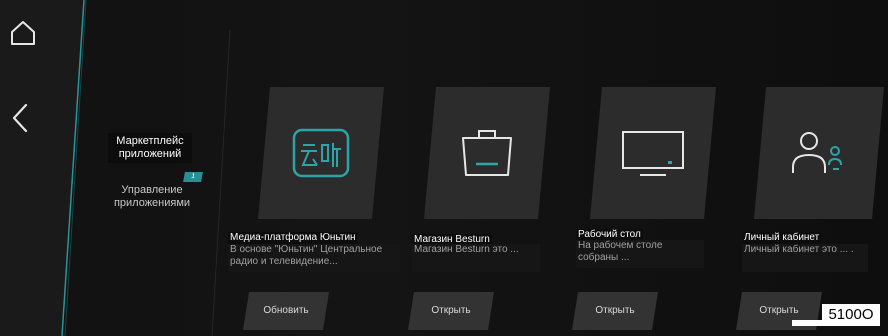 Image resolution: width=888 pixels, height=336 pixels. What do you see at coordinates (805, 258) in the screenshot?
I see `app-description: Личный кабинет это ... .` at bounding box center [805, 258].